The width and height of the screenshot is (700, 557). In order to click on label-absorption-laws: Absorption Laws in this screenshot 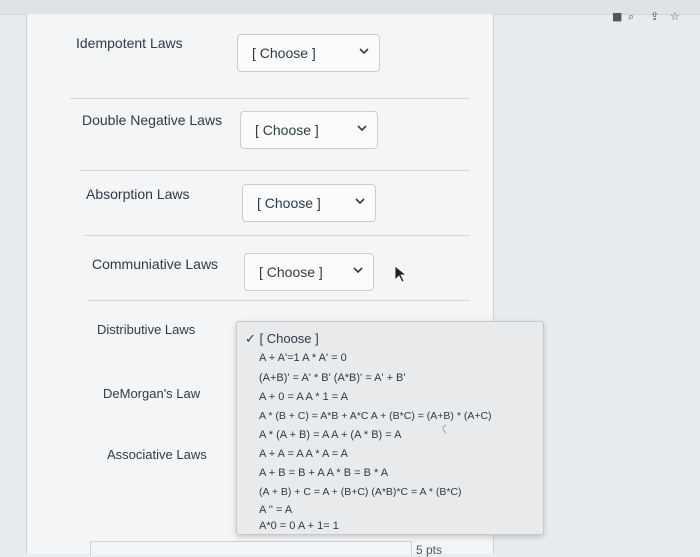, I will do `click(138, 194)`.